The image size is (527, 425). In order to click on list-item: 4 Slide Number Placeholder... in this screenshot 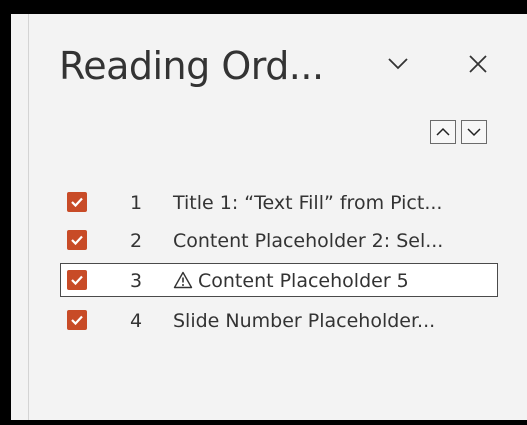, I will do `click(279, 320)`.